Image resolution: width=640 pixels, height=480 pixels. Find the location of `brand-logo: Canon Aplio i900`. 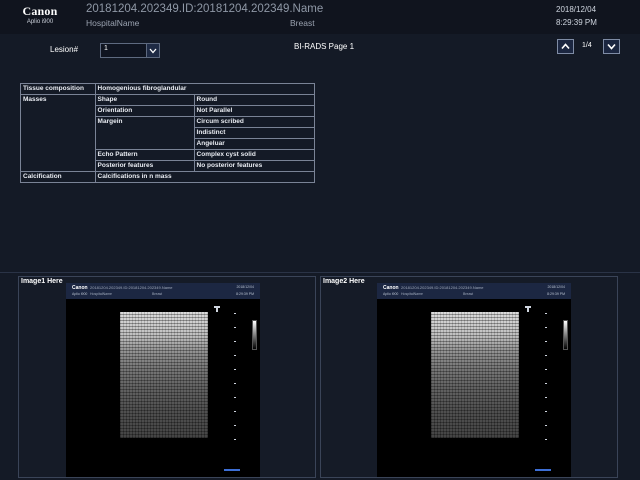

brand-logo: Canon Aplio i900 is located at coordinates (40, 14).